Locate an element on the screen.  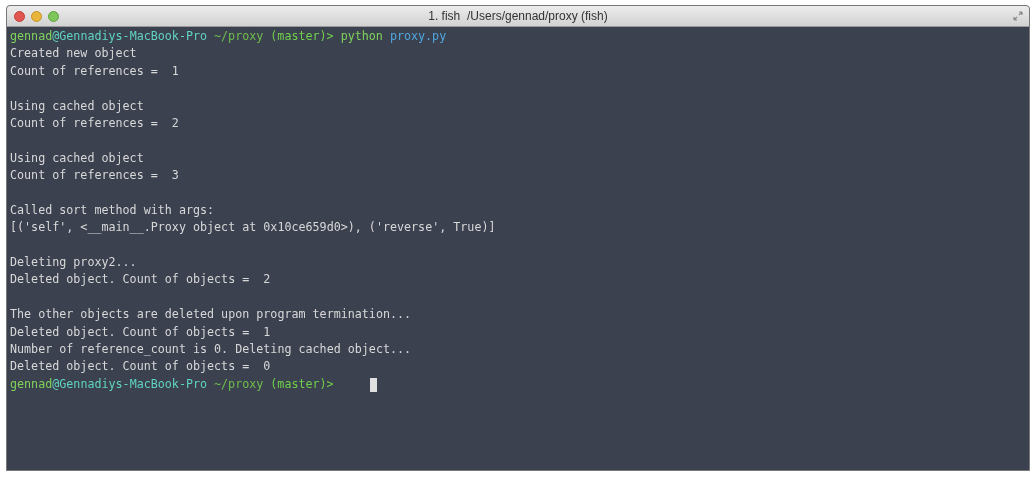
output-line: Count of references = 3 is located at coordinates (94, 176).